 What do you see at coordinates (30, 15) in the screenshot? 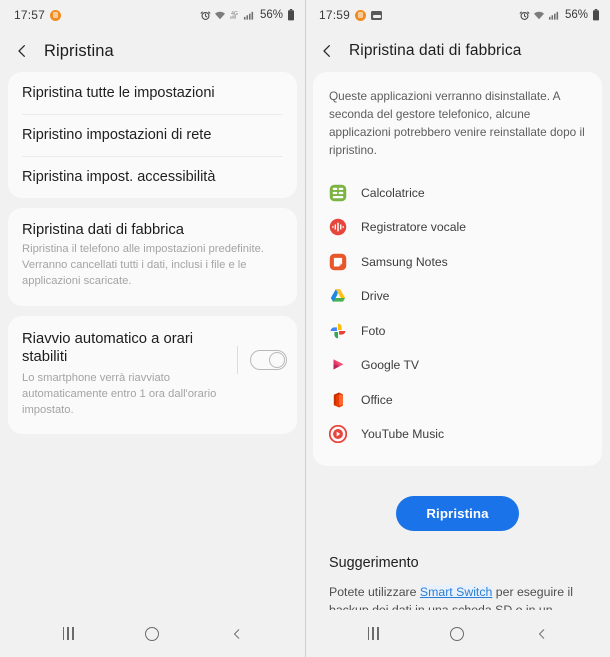
I see `status-clock: 17:57` at bounding box center [30, 15].